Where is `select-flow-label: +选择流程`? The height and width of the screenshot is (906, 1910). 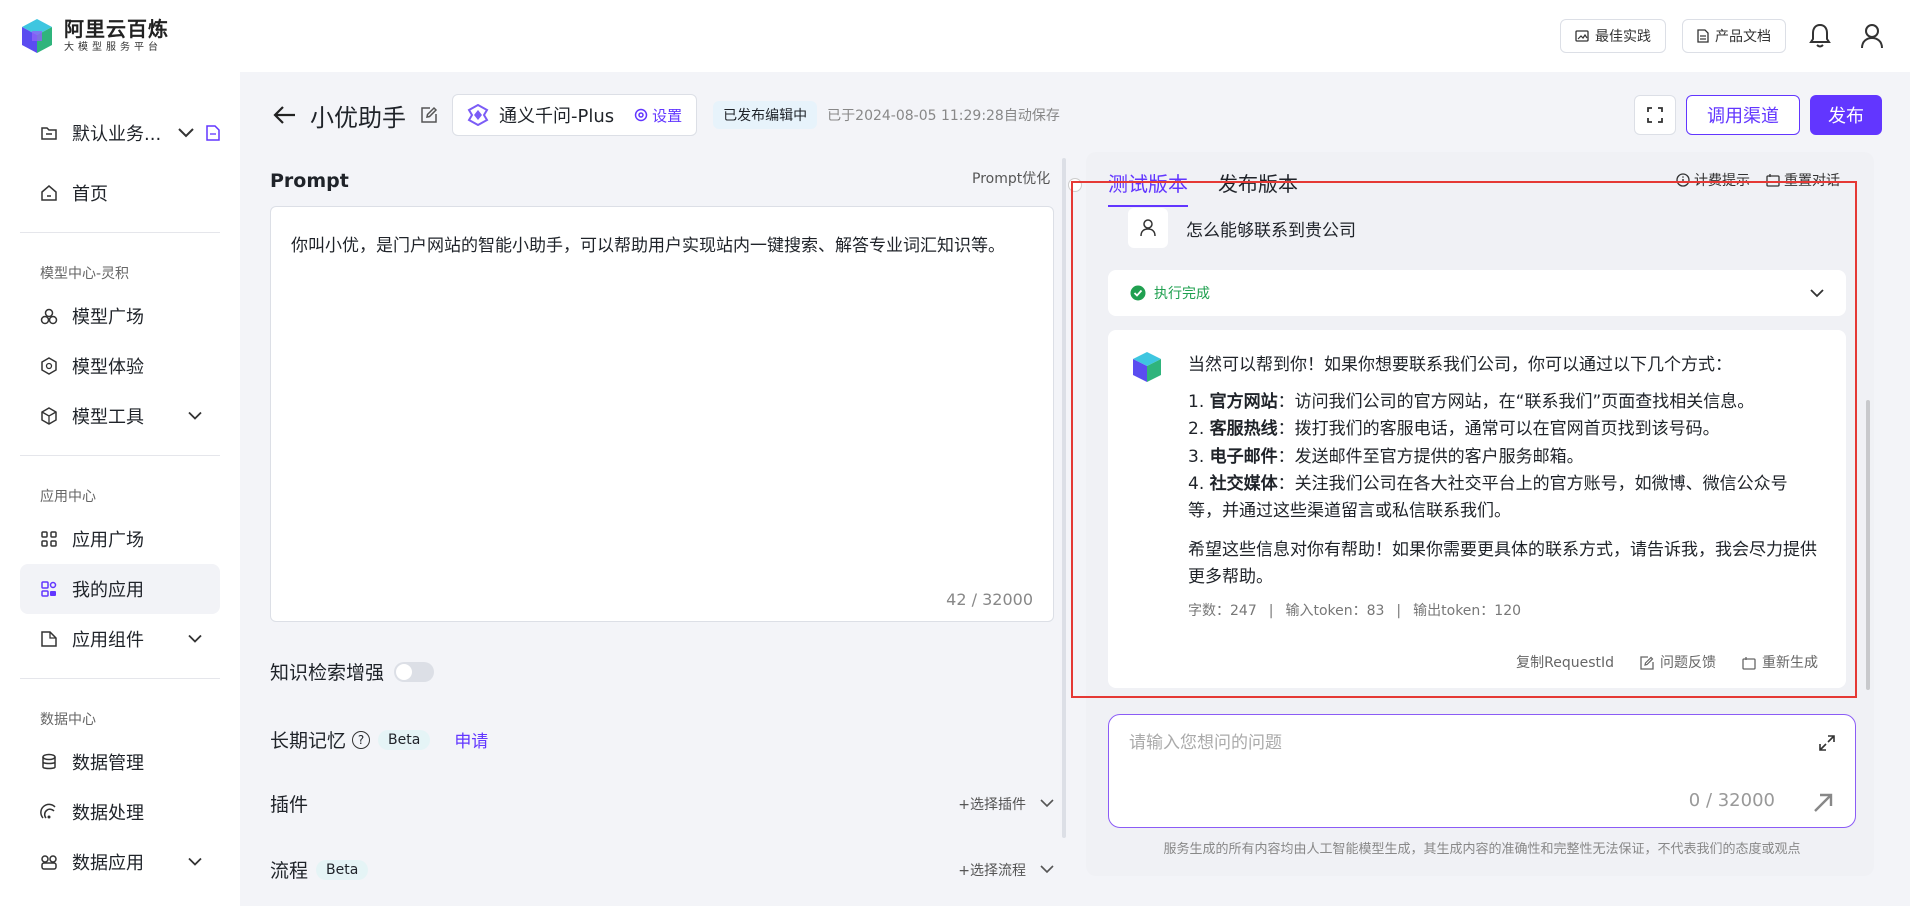
select-flow-label: +选择流程 is located at coordinates (992, 870).